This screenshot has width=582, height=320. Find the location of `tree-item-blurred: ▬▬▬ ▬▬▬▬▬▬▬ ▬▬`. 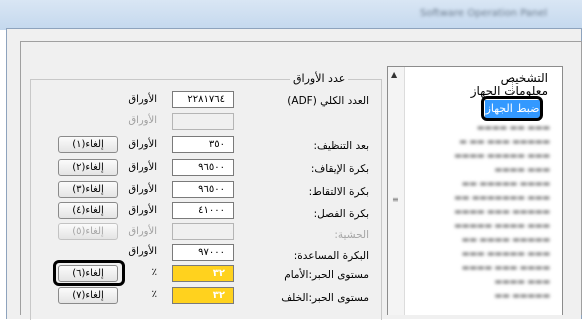

tree-item-blurred: ▬▬▬ ▬▬▬▬▬▬▬ ▬▬ is located at coordinates (502, 197).